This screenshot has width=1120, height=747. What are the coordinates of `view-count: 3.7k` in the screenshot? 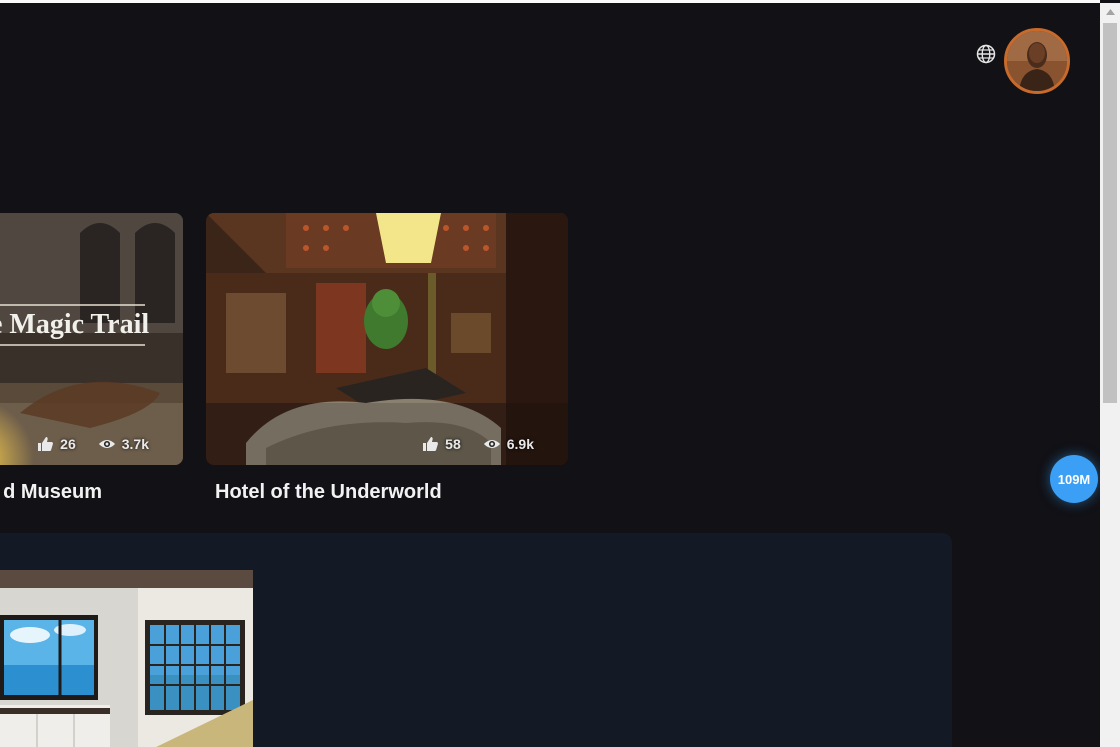 It's located at (135, 444).